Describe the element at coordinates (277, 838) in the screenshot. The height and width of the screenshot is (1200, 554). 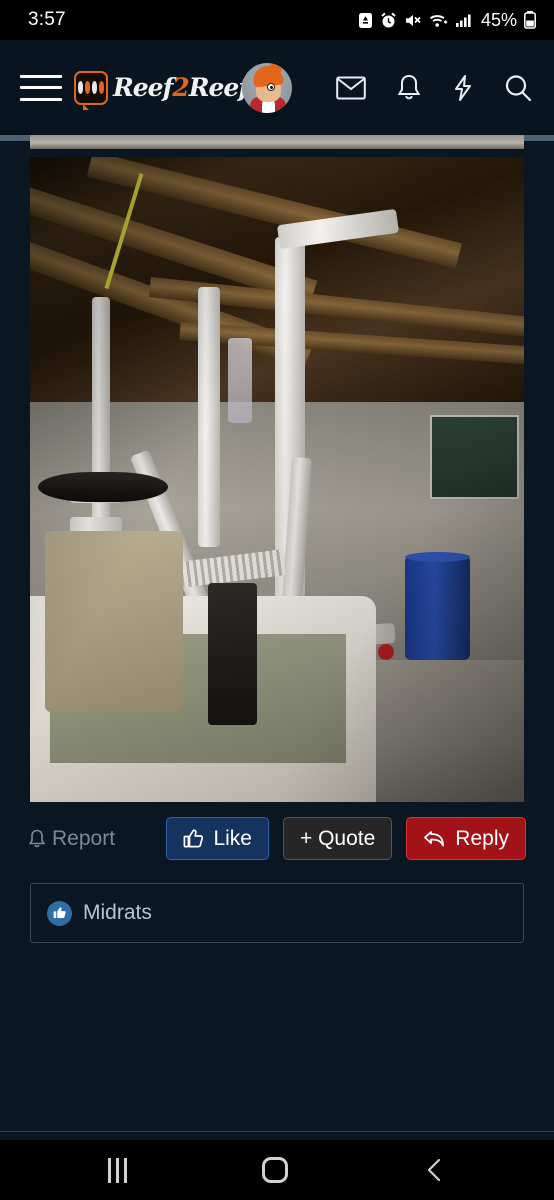
I see `post-actions: Report Like + Quote Reply` at that location.